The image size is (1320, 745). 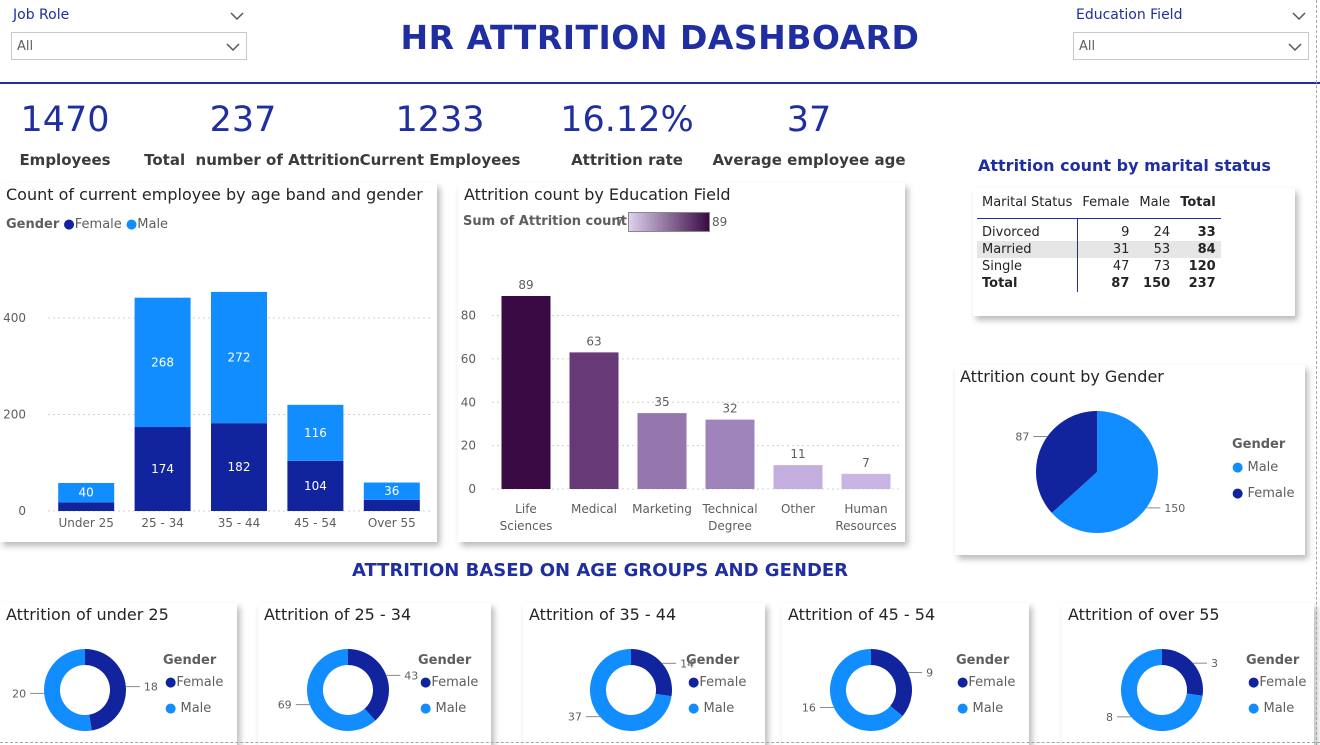 I want to click on data-label: 116, so click(x=315, y=433).